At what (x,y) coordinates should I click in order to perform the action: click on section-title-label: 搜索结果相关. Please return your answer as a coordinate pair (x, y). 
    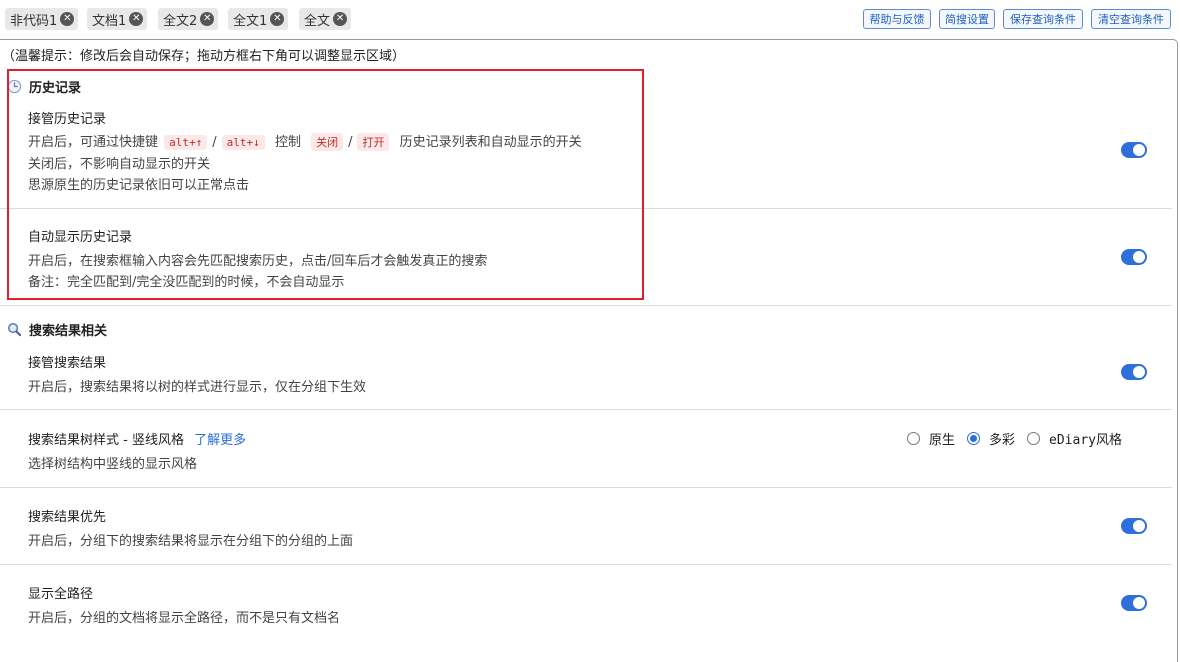
    Looking at the image, I should click on (68, 331).